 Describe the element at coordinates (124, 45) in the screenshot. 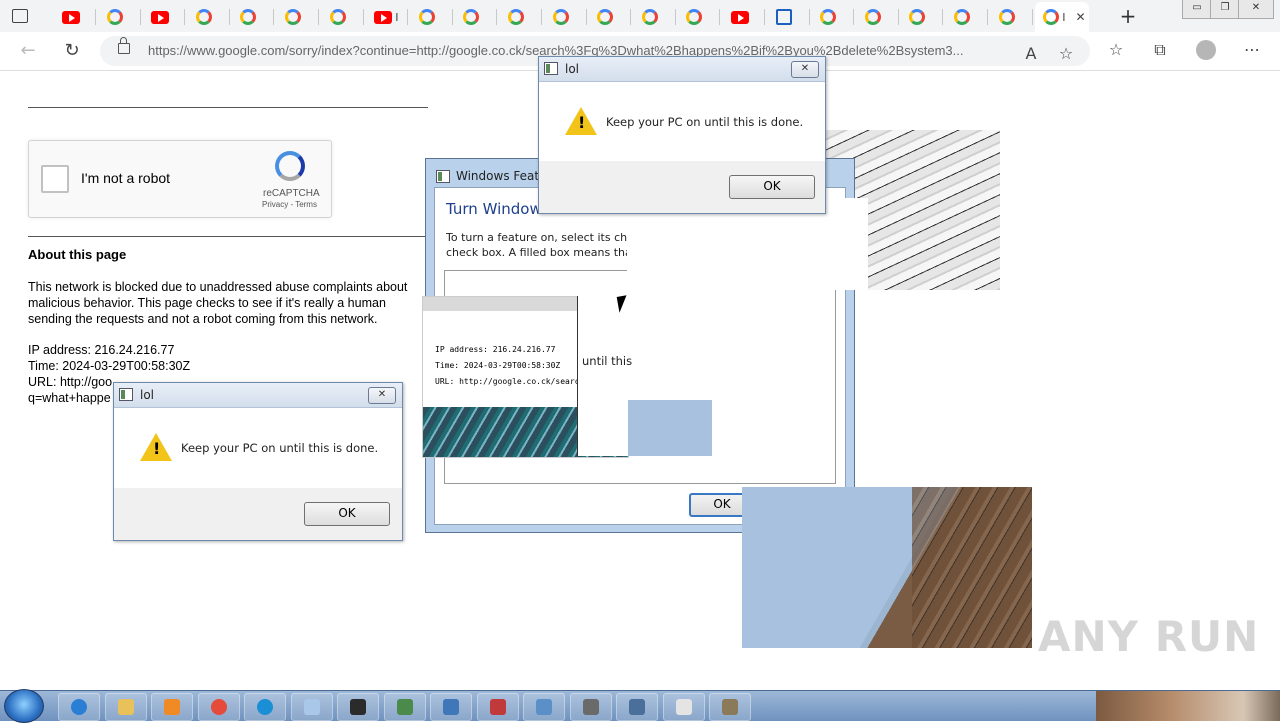

I see `lock-icon` at that location.